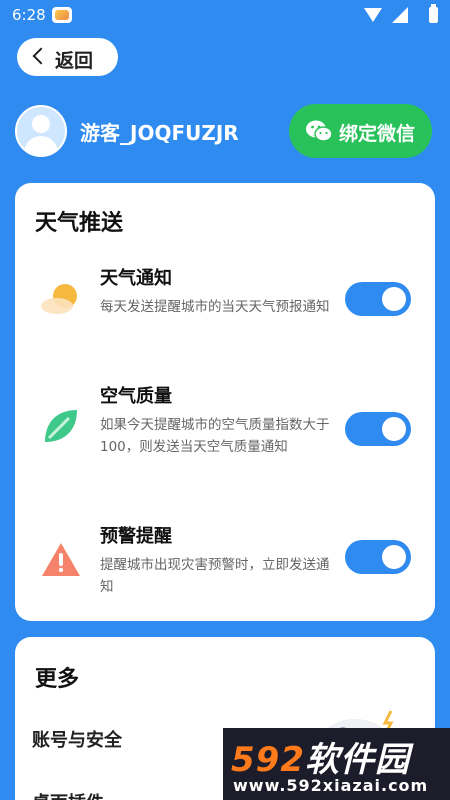  I want to click on setting-alert-reminder: 预警提醒 提醒城市出现灾害预警时，立即发送通知, so click(225, 561).